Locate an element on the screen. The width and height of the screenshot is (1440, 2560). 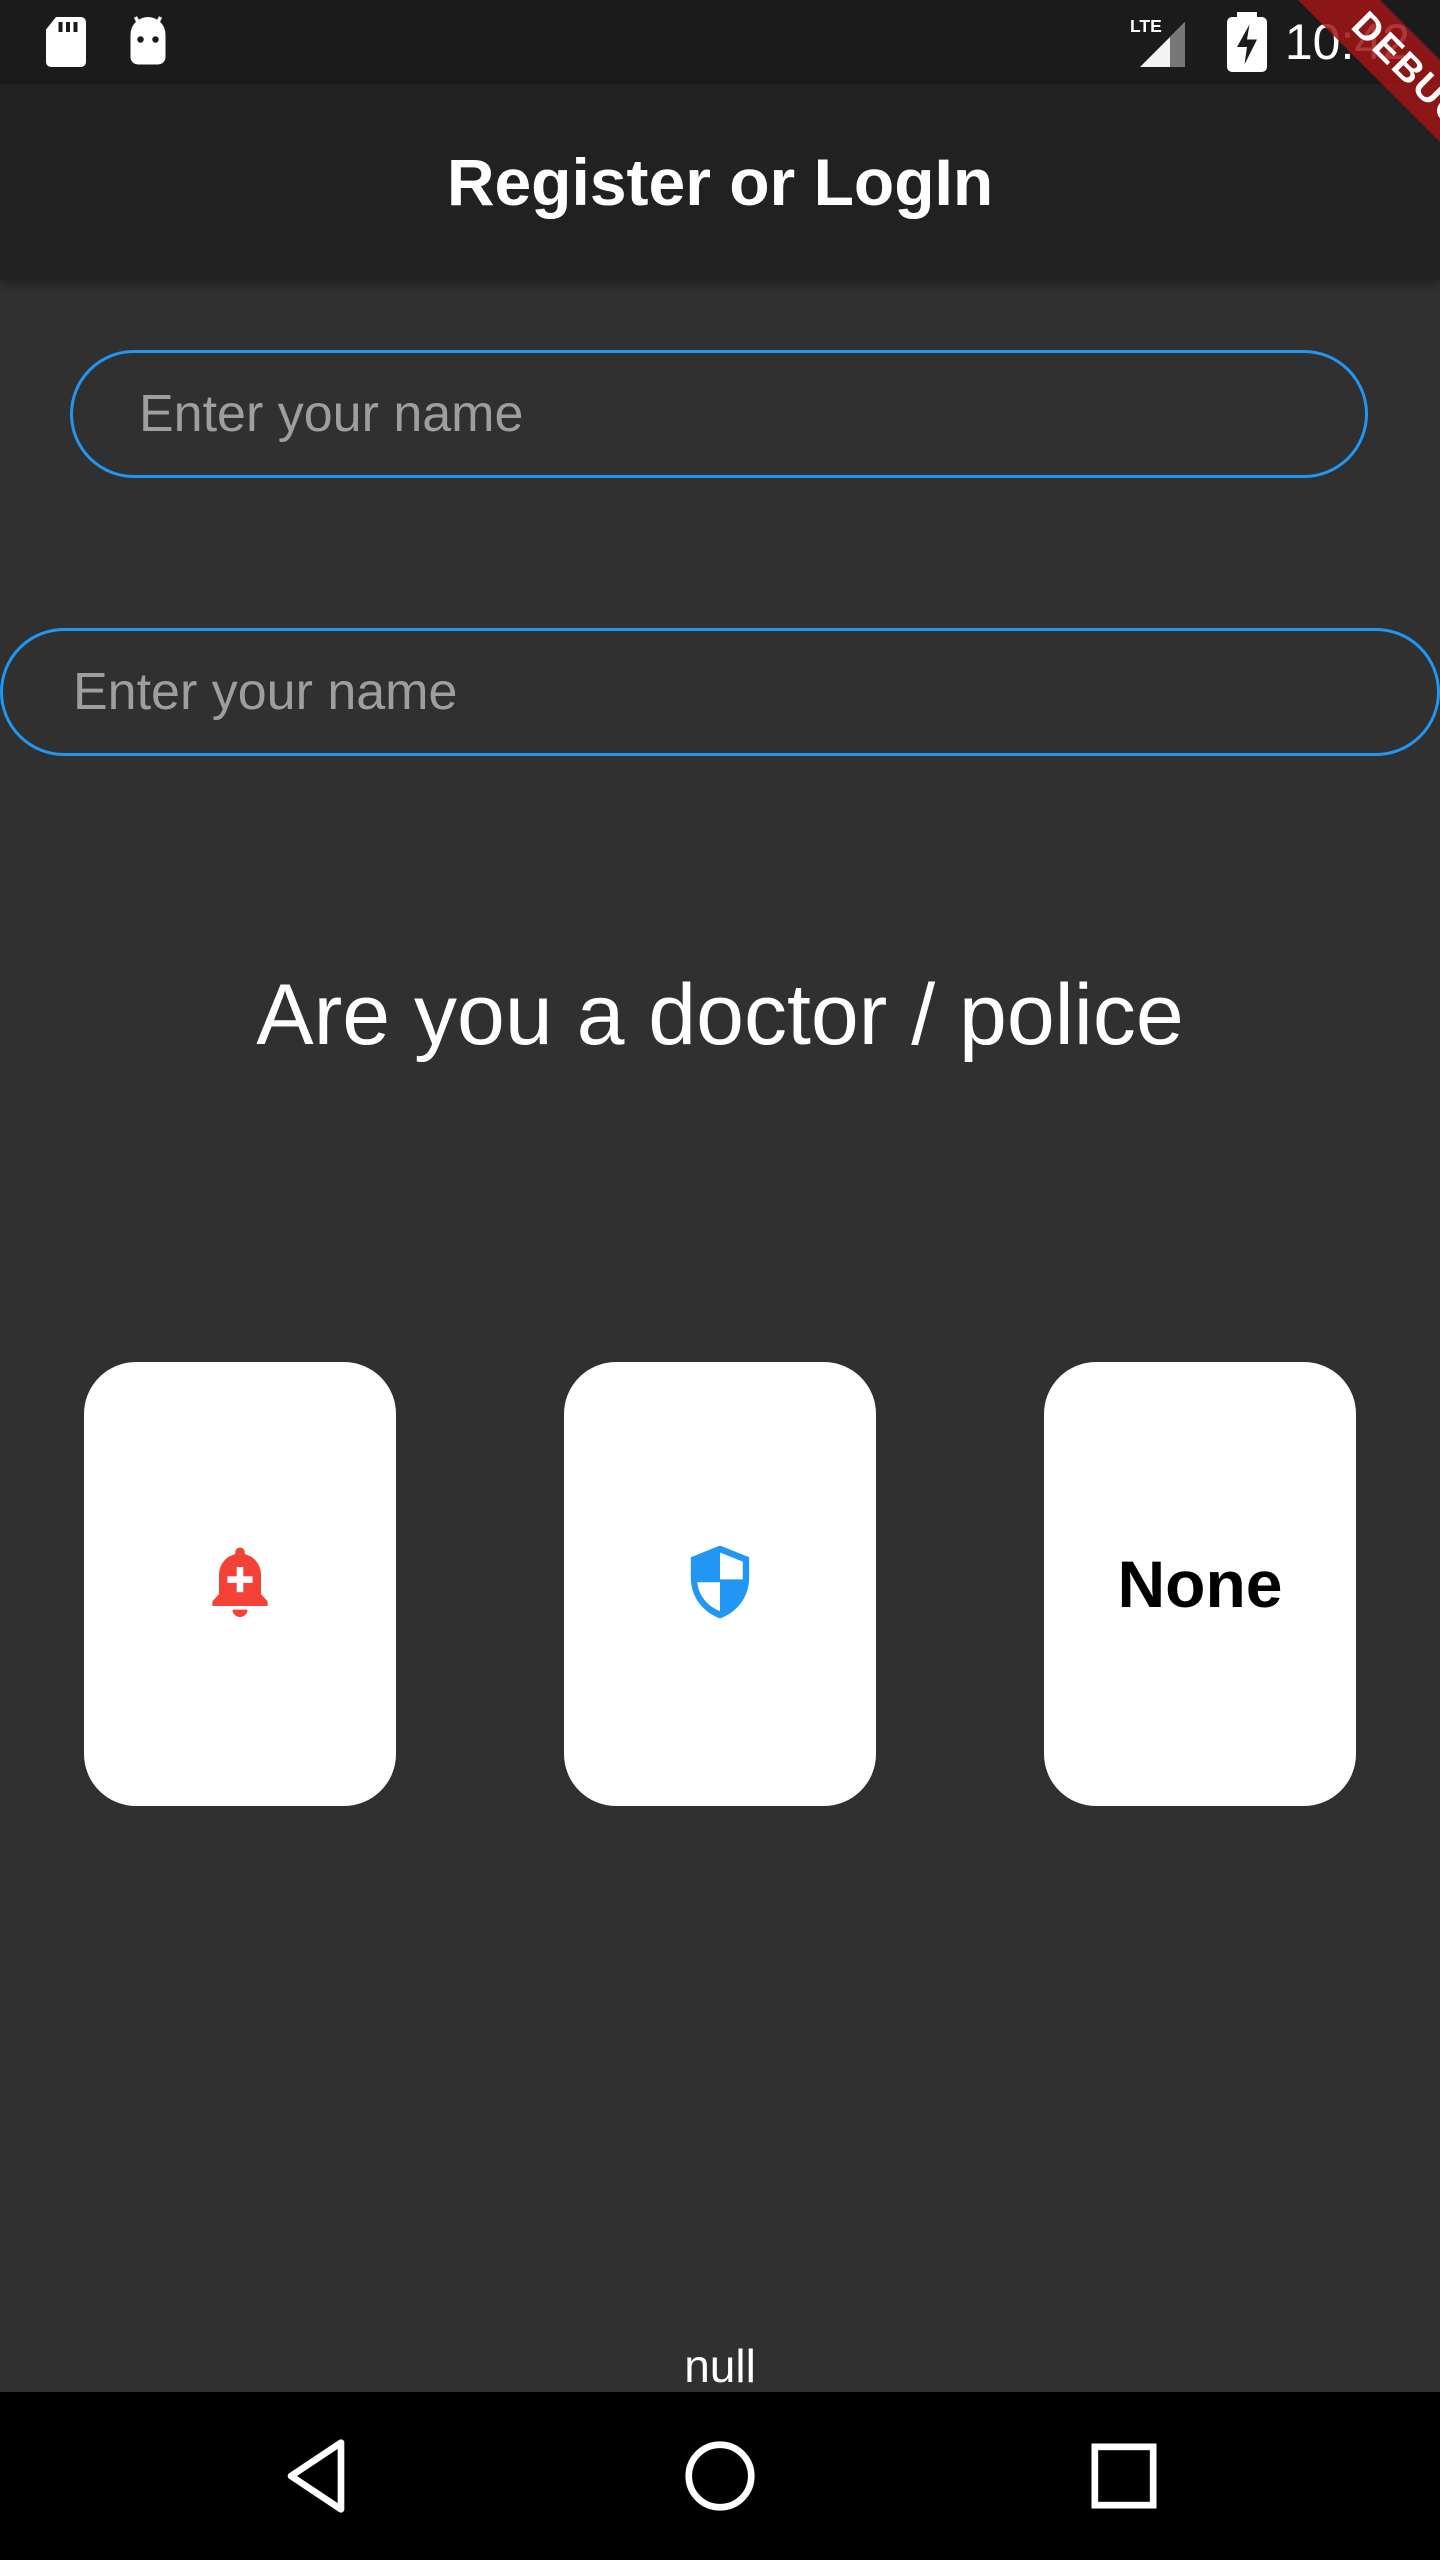
none-option-label: None is located at coordinates (1200, 1584).